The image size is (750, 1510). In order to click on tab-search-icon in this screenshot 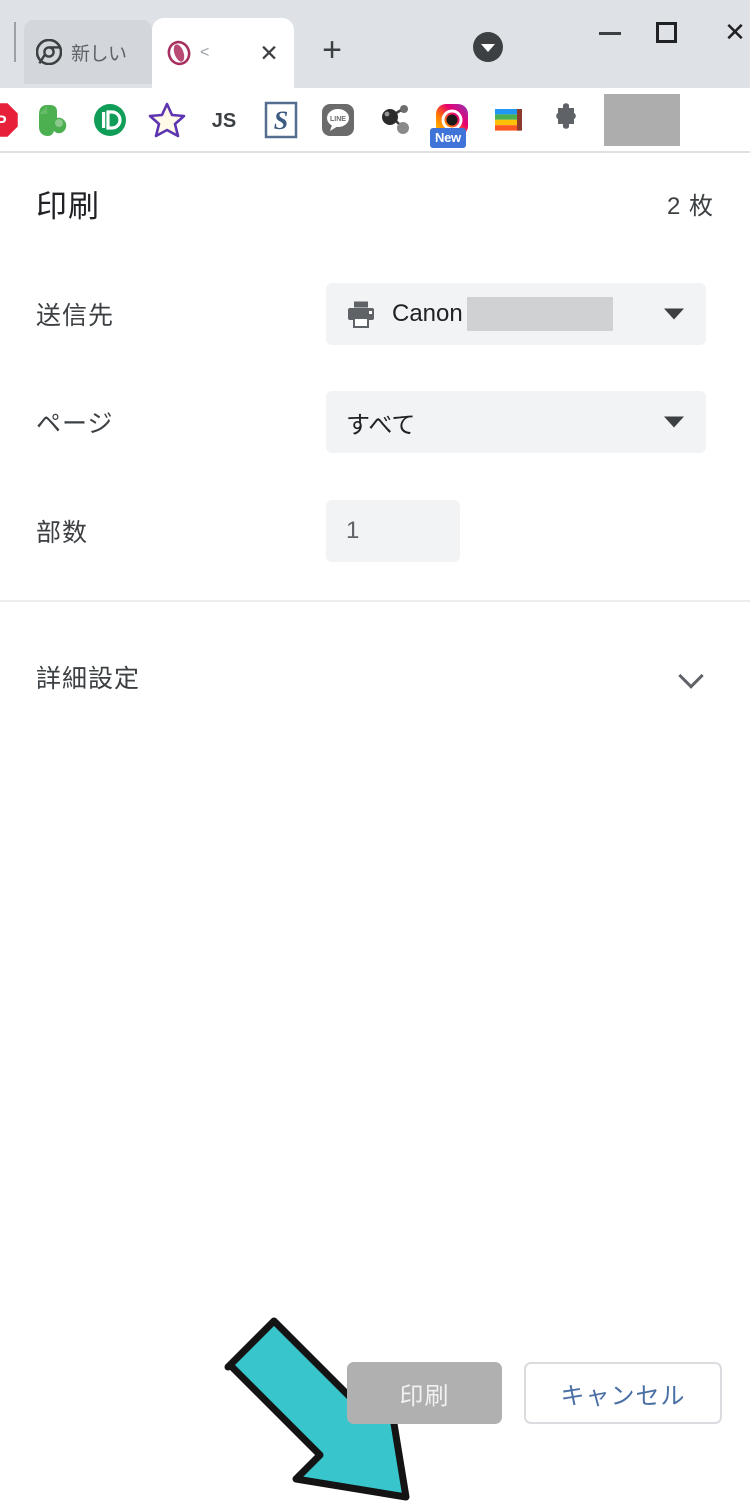, I will do `click(488, 47)`.